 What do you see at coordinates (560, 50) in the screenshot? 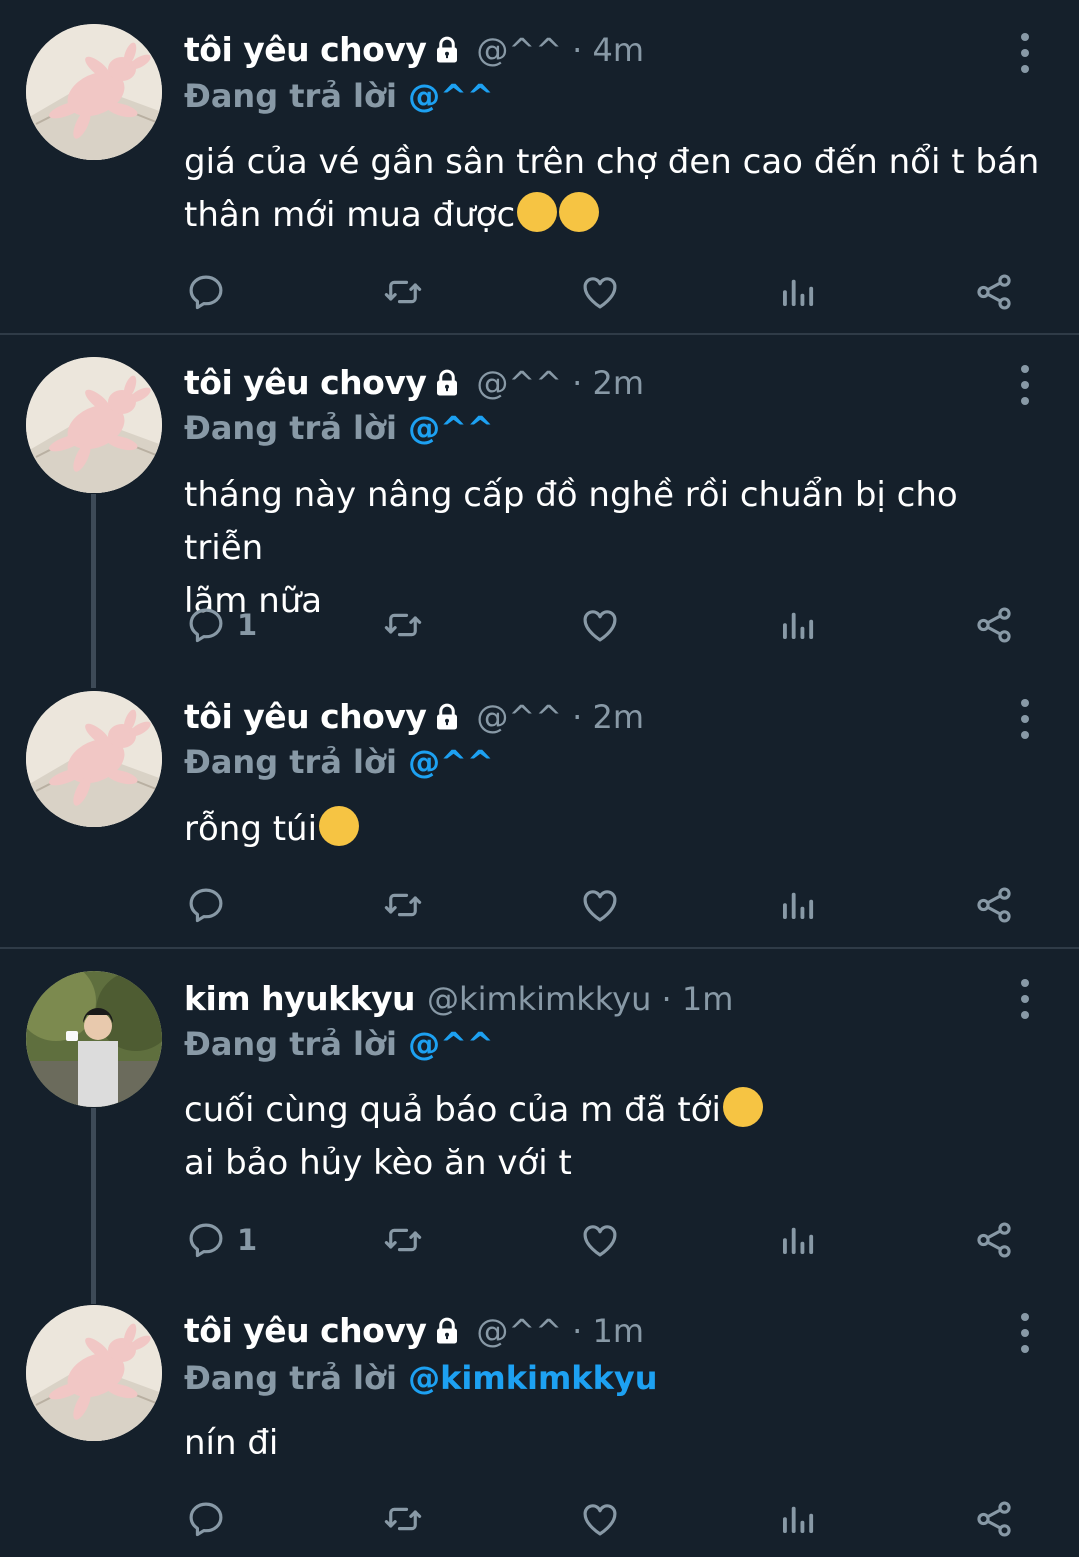
I see `handle-time: @^^ · 4m` at bounding box center [560, 50].